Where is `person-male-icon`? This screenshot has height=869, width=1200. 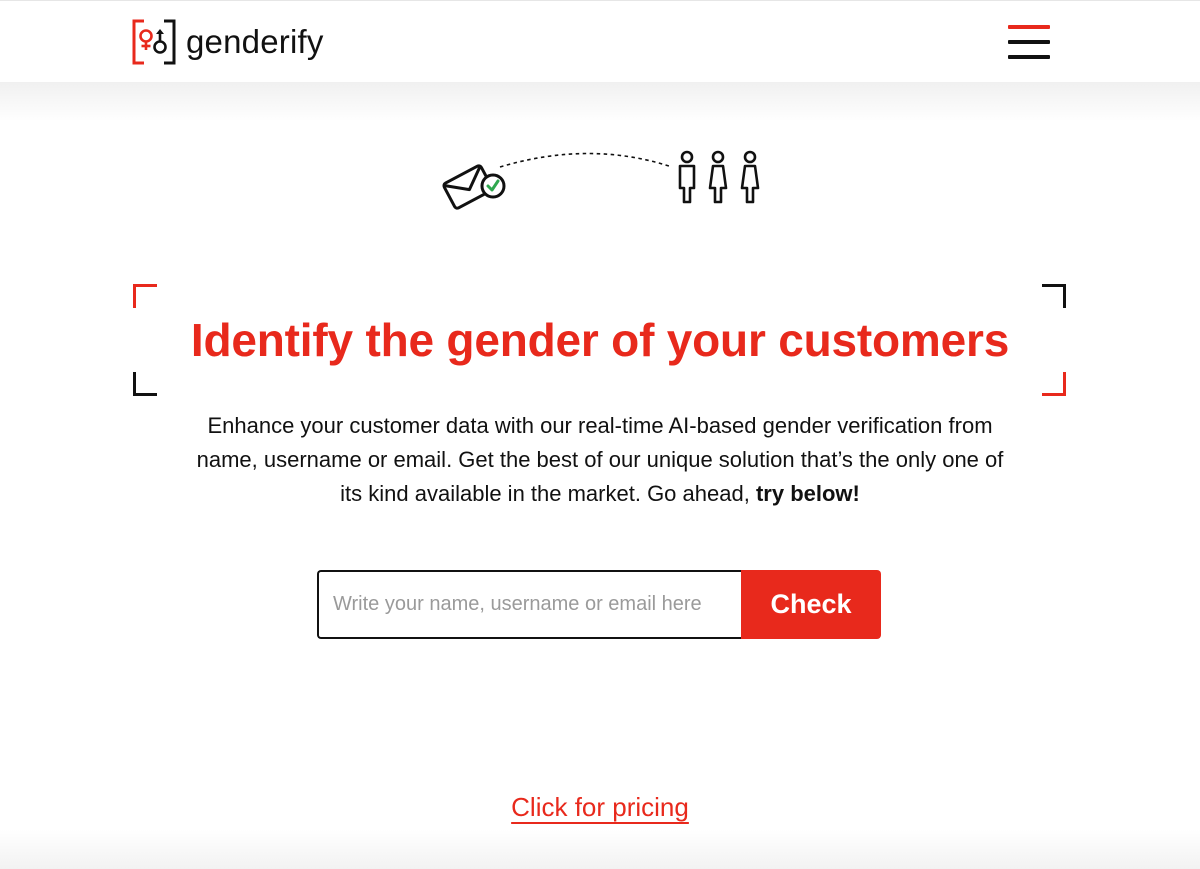
person-male-icon is located at coordinates (687, 177).